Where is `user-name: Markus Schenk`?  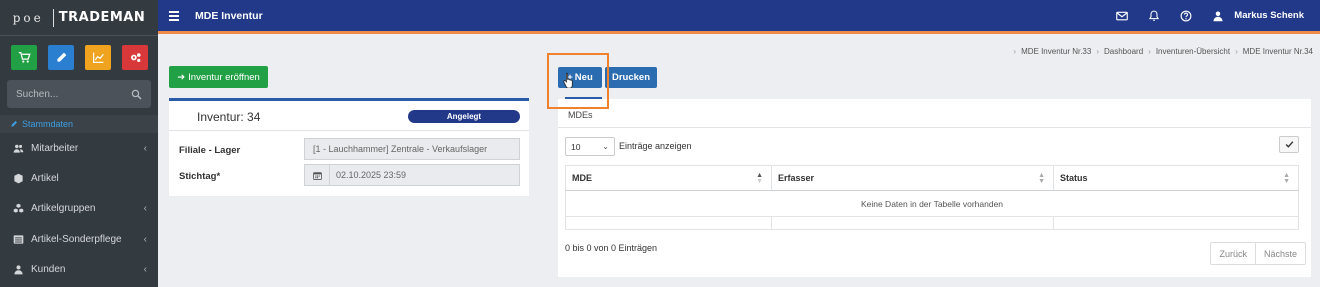
user-name: Markus Schenk is located at coordinates (1269, 15).